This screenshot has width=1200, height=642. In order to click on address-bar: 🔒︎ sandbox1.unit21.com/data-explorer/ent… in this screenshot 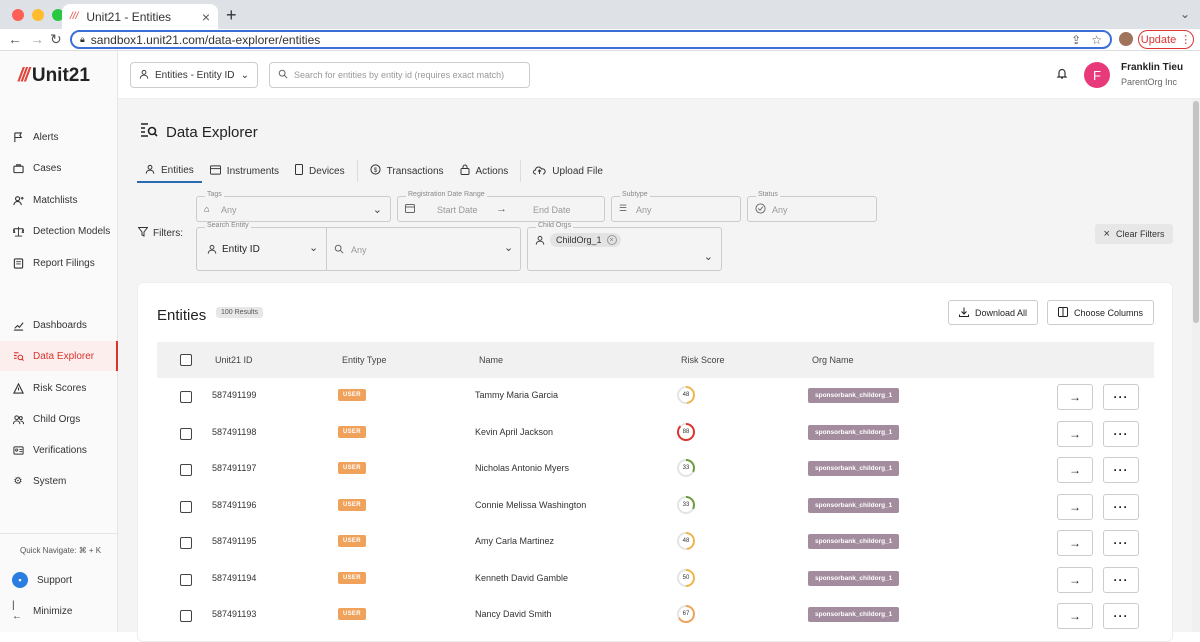, I will do `click(591, 39)`.